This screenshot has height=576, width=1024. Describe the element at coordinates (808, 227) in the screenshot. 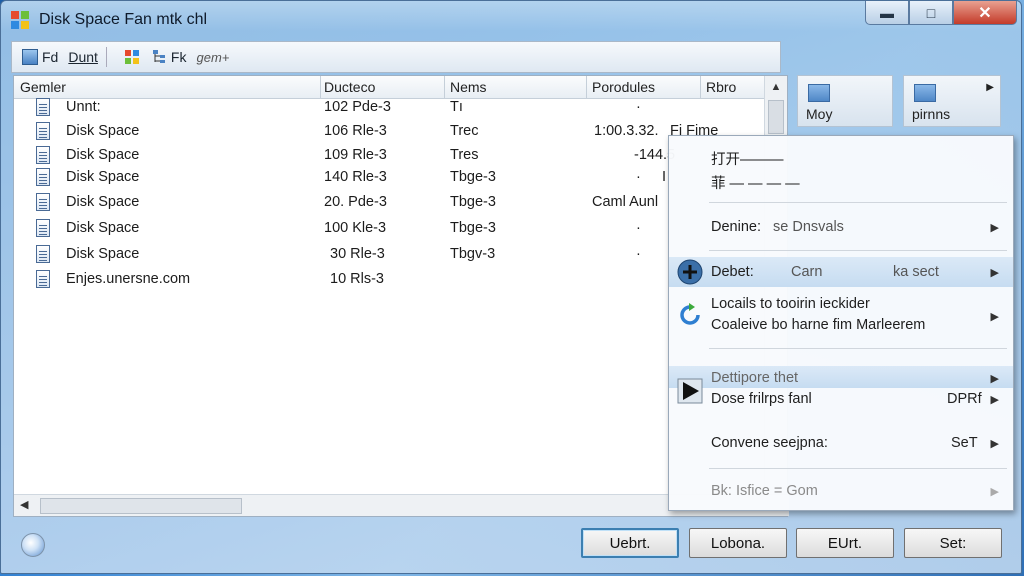

I see `menu-item-sub: se Dnsvals` at that location.